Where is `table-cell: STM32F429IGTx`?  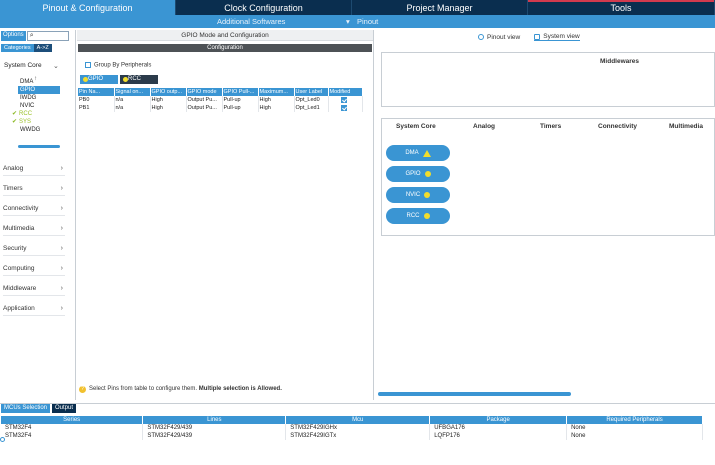
table-cell: STM32F429IGTx is located at coordinates (358, 436).